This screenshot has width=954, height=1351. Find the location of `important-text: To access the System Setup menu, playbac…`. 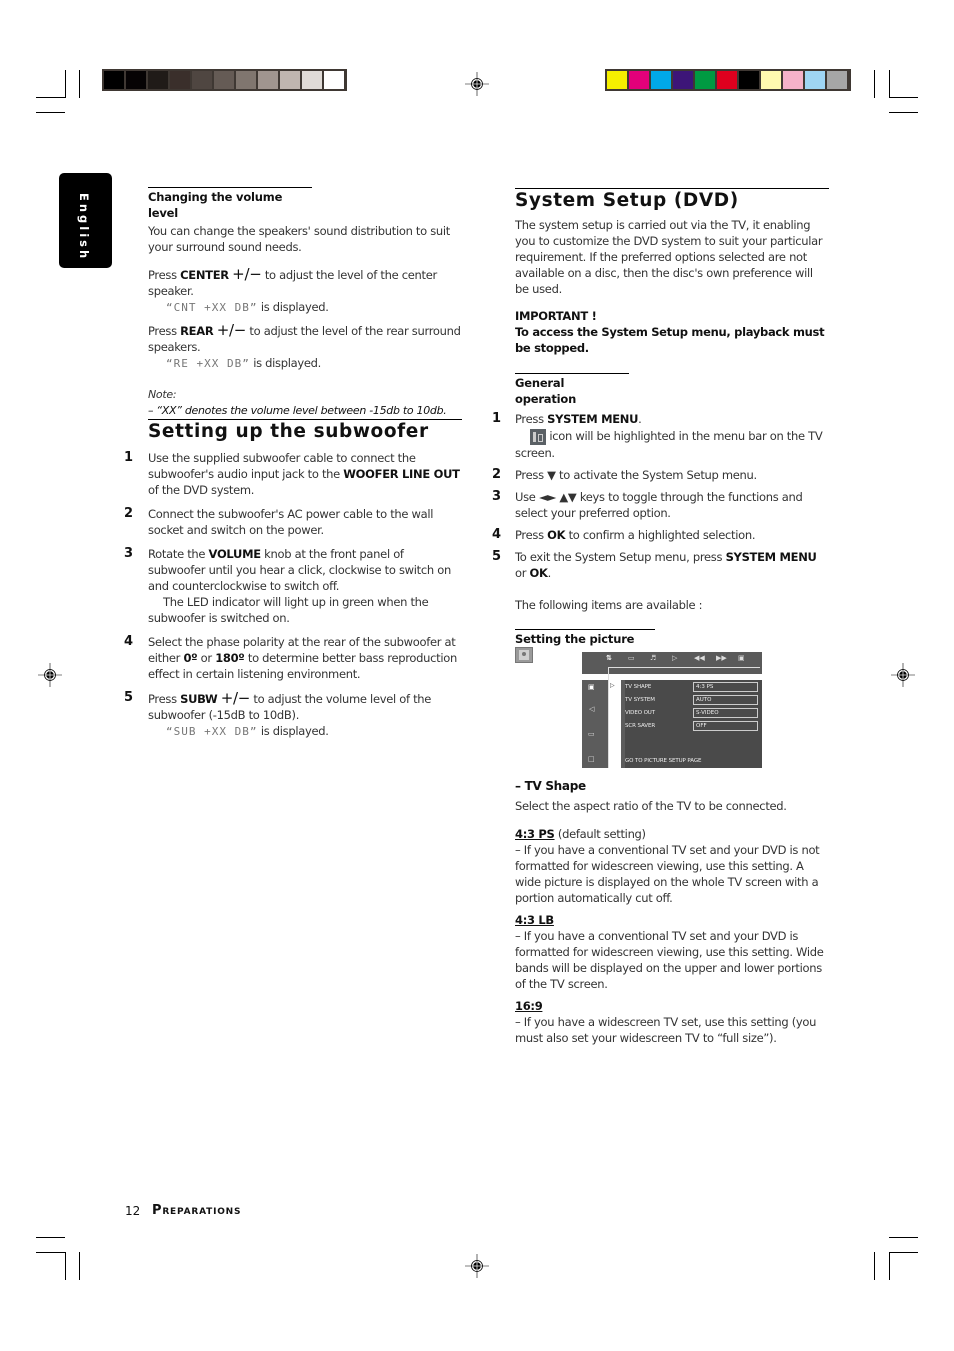

important-text: To access the System Setup menu, playbac… is located at coordinates (670, 340).